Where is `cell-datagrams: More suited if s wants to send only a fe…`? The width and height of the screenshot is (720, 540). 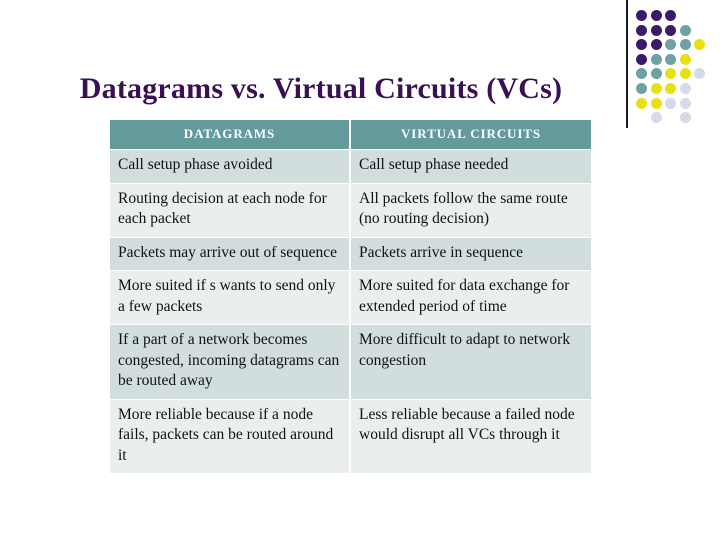 cell-datagrams: More suited if s wants to send only a fe… is located at coordinates (229, 297).